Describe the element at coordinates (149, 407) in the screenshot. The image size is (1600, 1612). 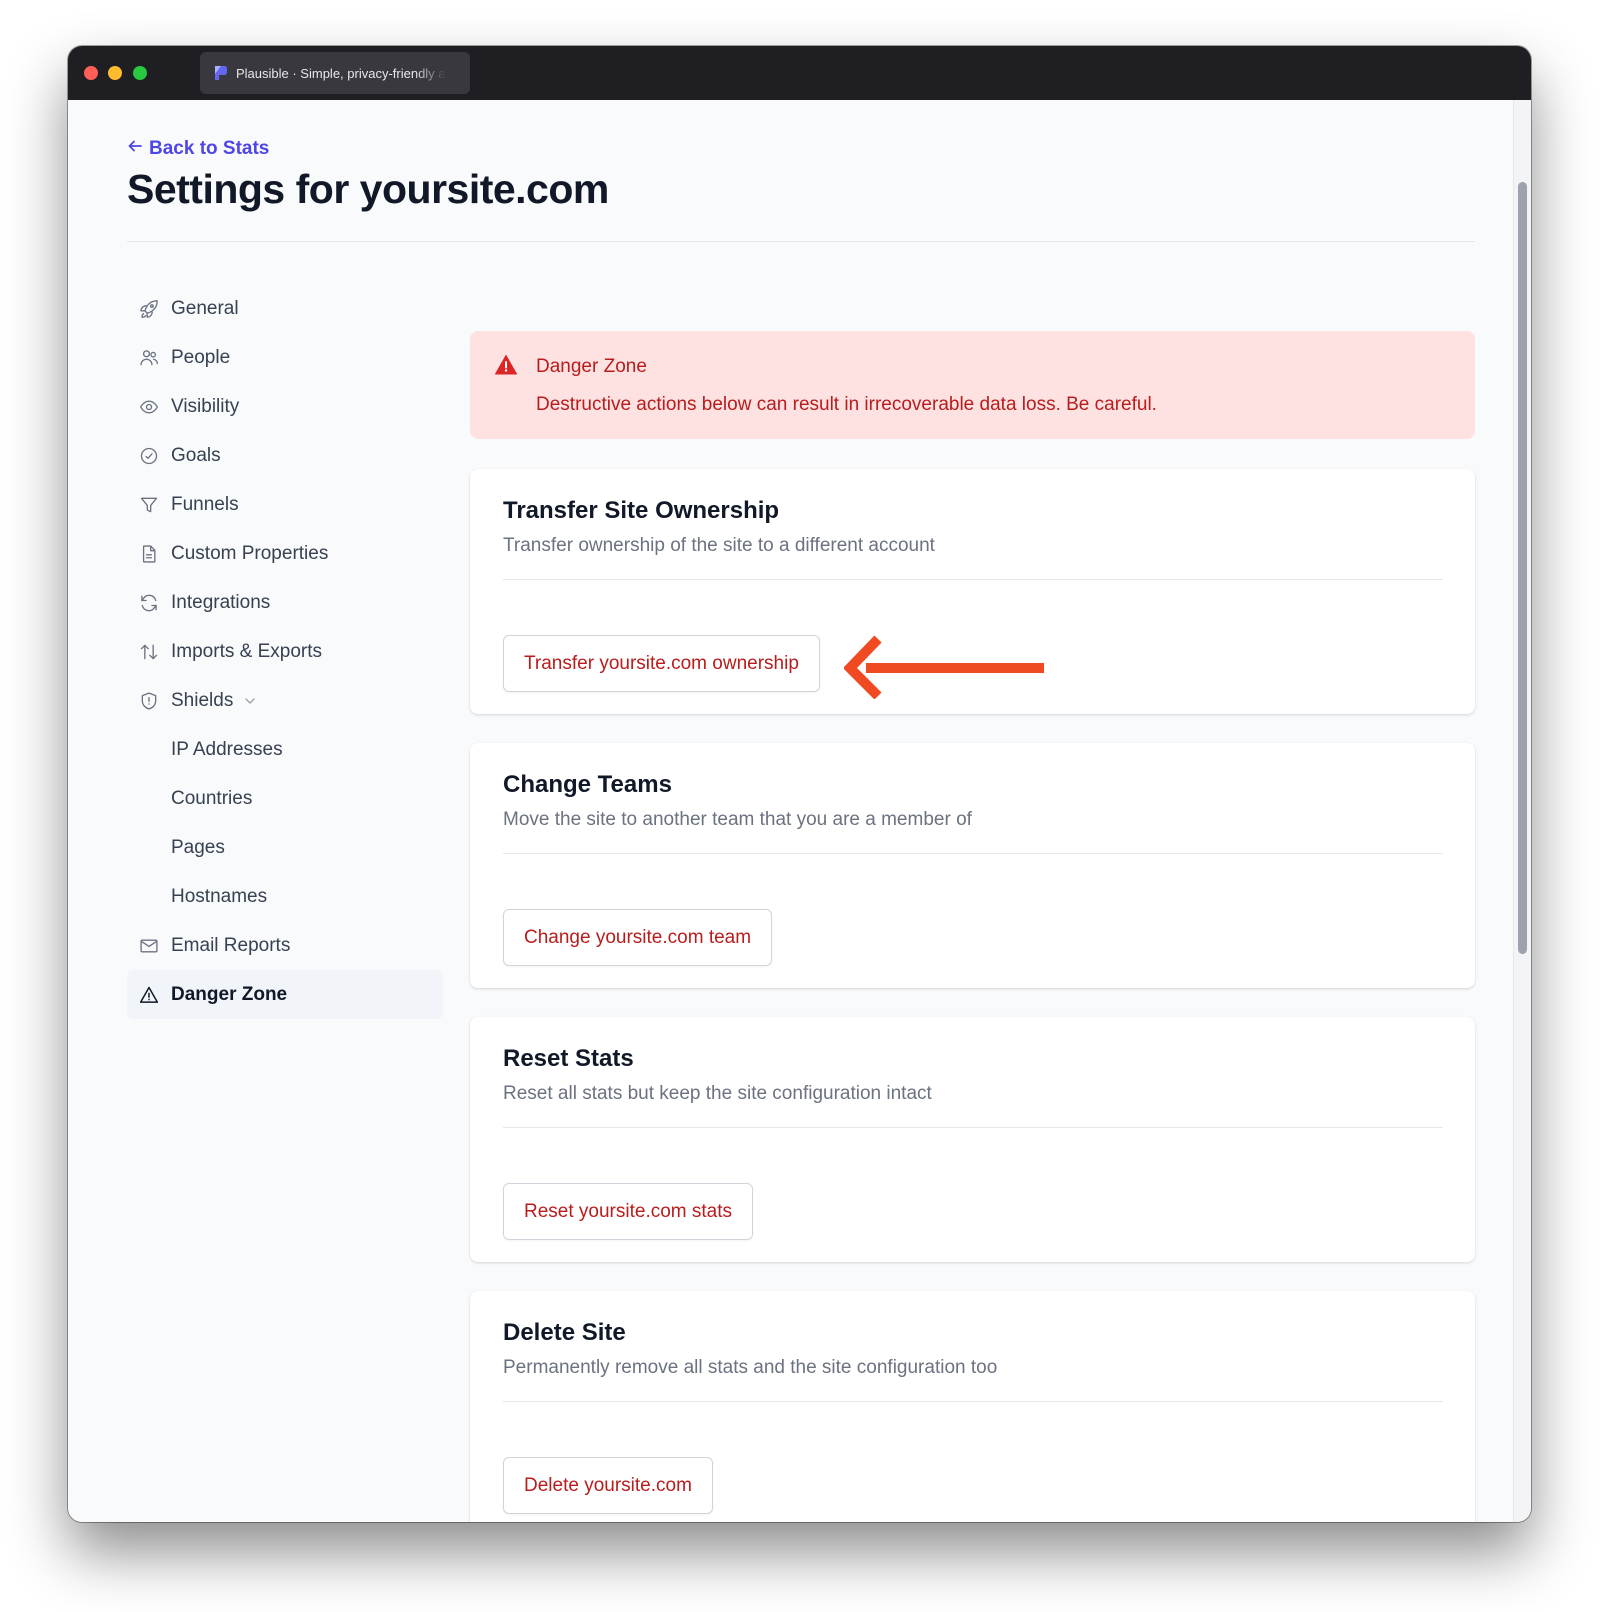
I see `eye-icon` at that location.